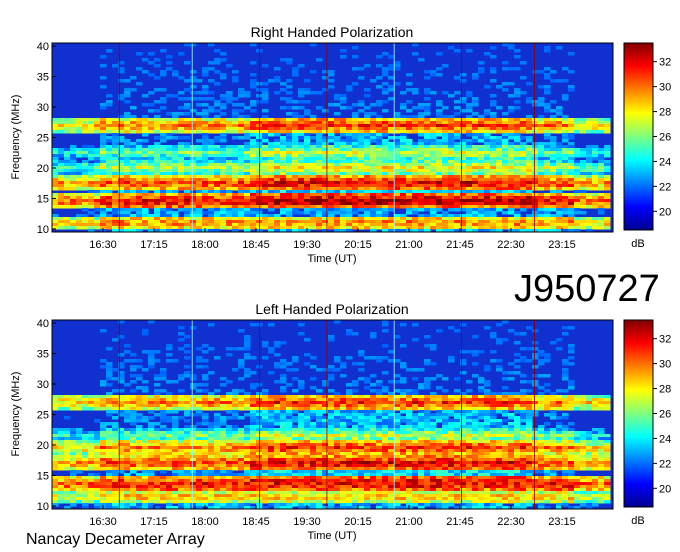 The height and width of the screenshot is (552, 680). What do you see at coordinates (637, 521) in the screenshot?
I see `left-colorbar-label: dB` at bounding box center [637, 521].